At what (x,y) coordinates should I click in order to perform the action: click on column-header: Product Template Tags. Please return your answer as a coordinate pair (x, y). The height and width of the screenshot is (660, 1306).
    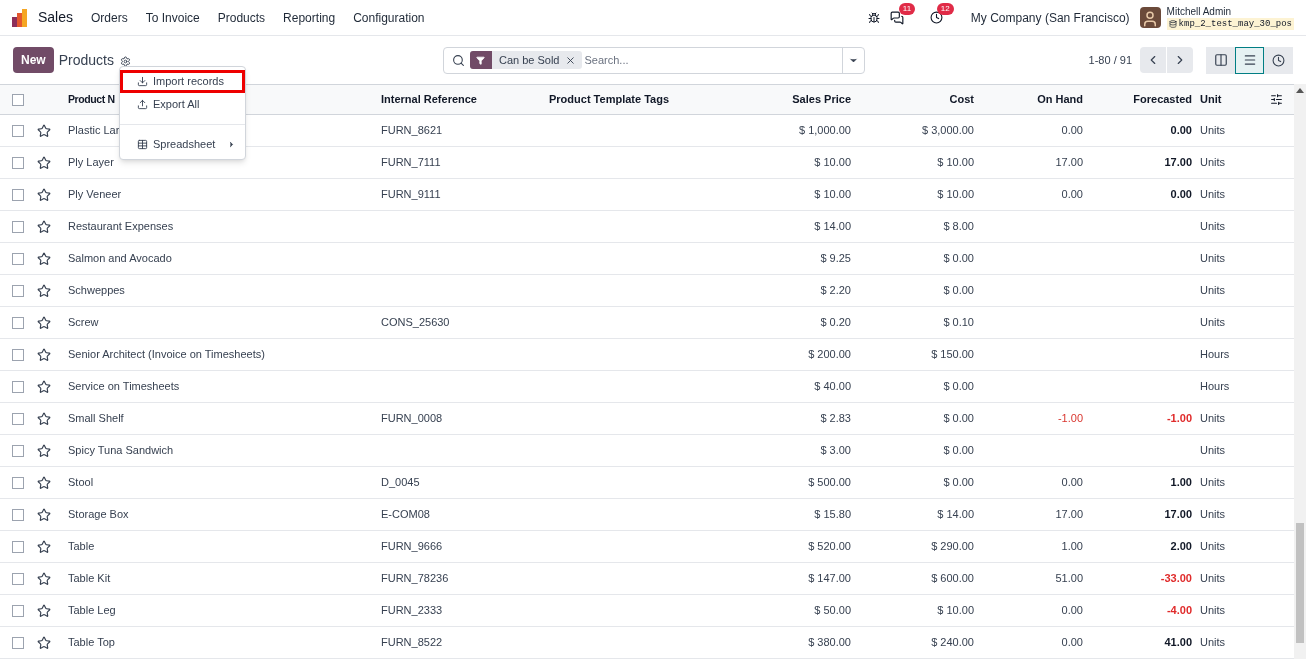
    Looking at the image, I should click on (609, 99).